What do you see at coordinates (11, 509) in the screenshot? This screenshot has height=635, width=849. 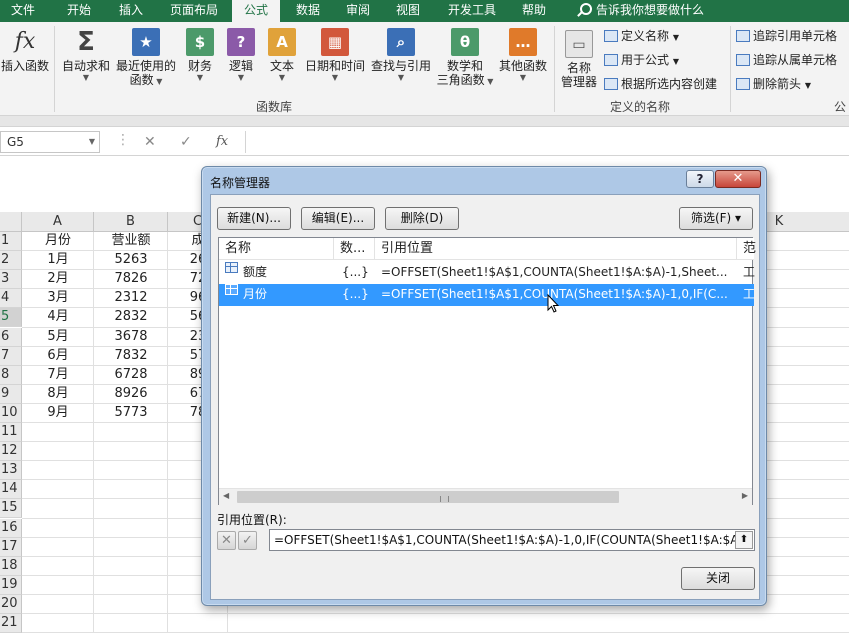 I see `row-header: 15` at bounding box center [11, 509].